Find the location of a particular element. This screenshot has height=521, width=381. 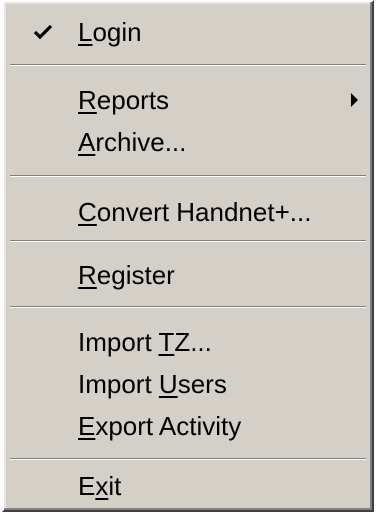

menu-item-export-activity: Export Activity is located at coordinates (188, 426).